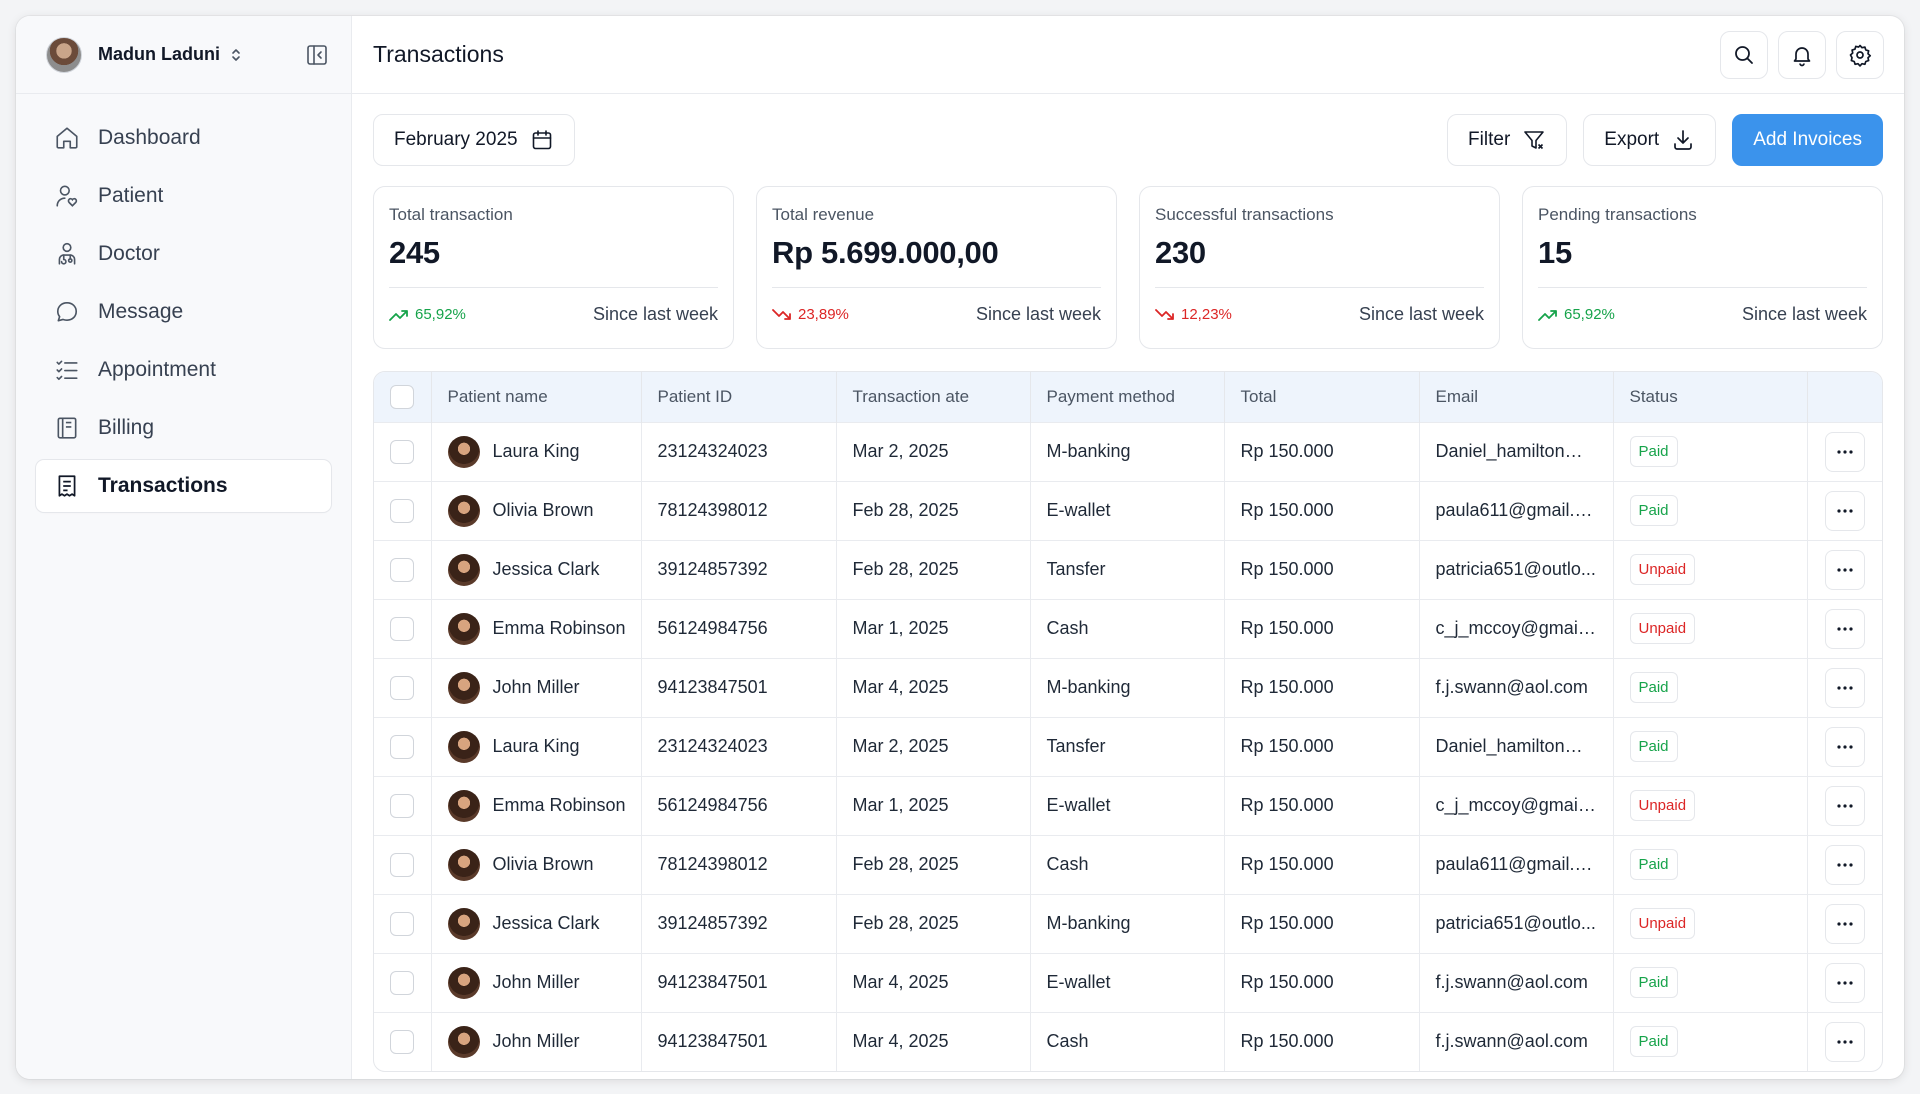 The image size is (1920, 1094). I want to click on stat-label: Total transaction, so click(451, 214).